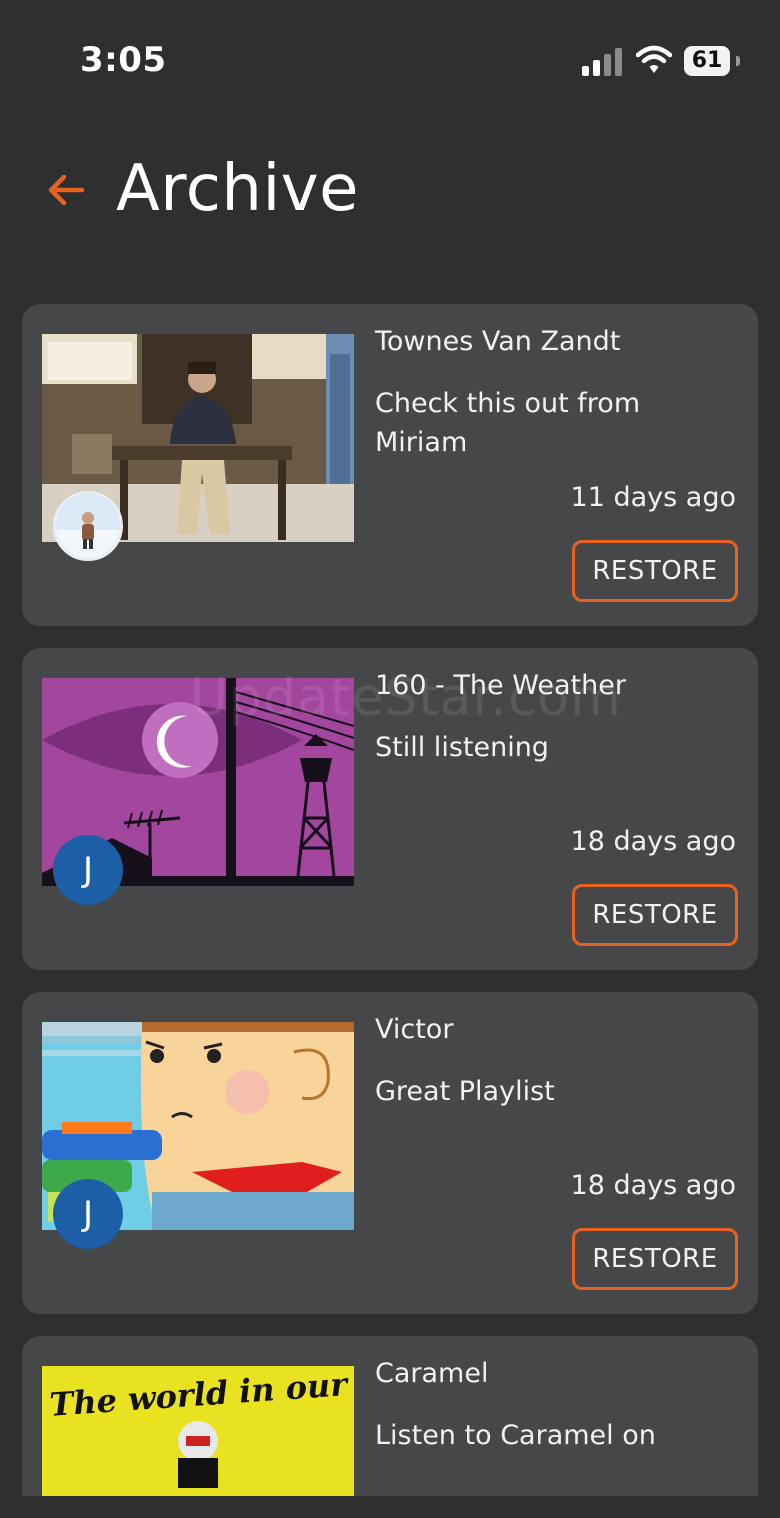  I want to click on status-bar: 3:05 61, so click(390, 60).